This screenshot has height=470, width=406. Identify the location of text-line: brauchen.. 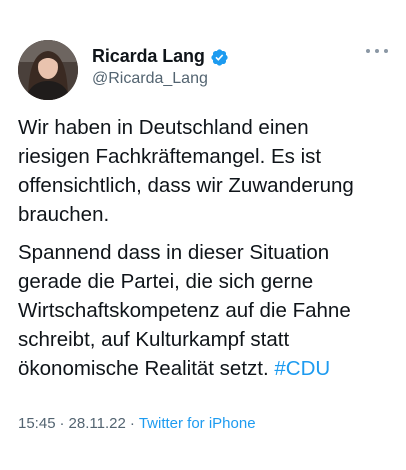
(64, 214).